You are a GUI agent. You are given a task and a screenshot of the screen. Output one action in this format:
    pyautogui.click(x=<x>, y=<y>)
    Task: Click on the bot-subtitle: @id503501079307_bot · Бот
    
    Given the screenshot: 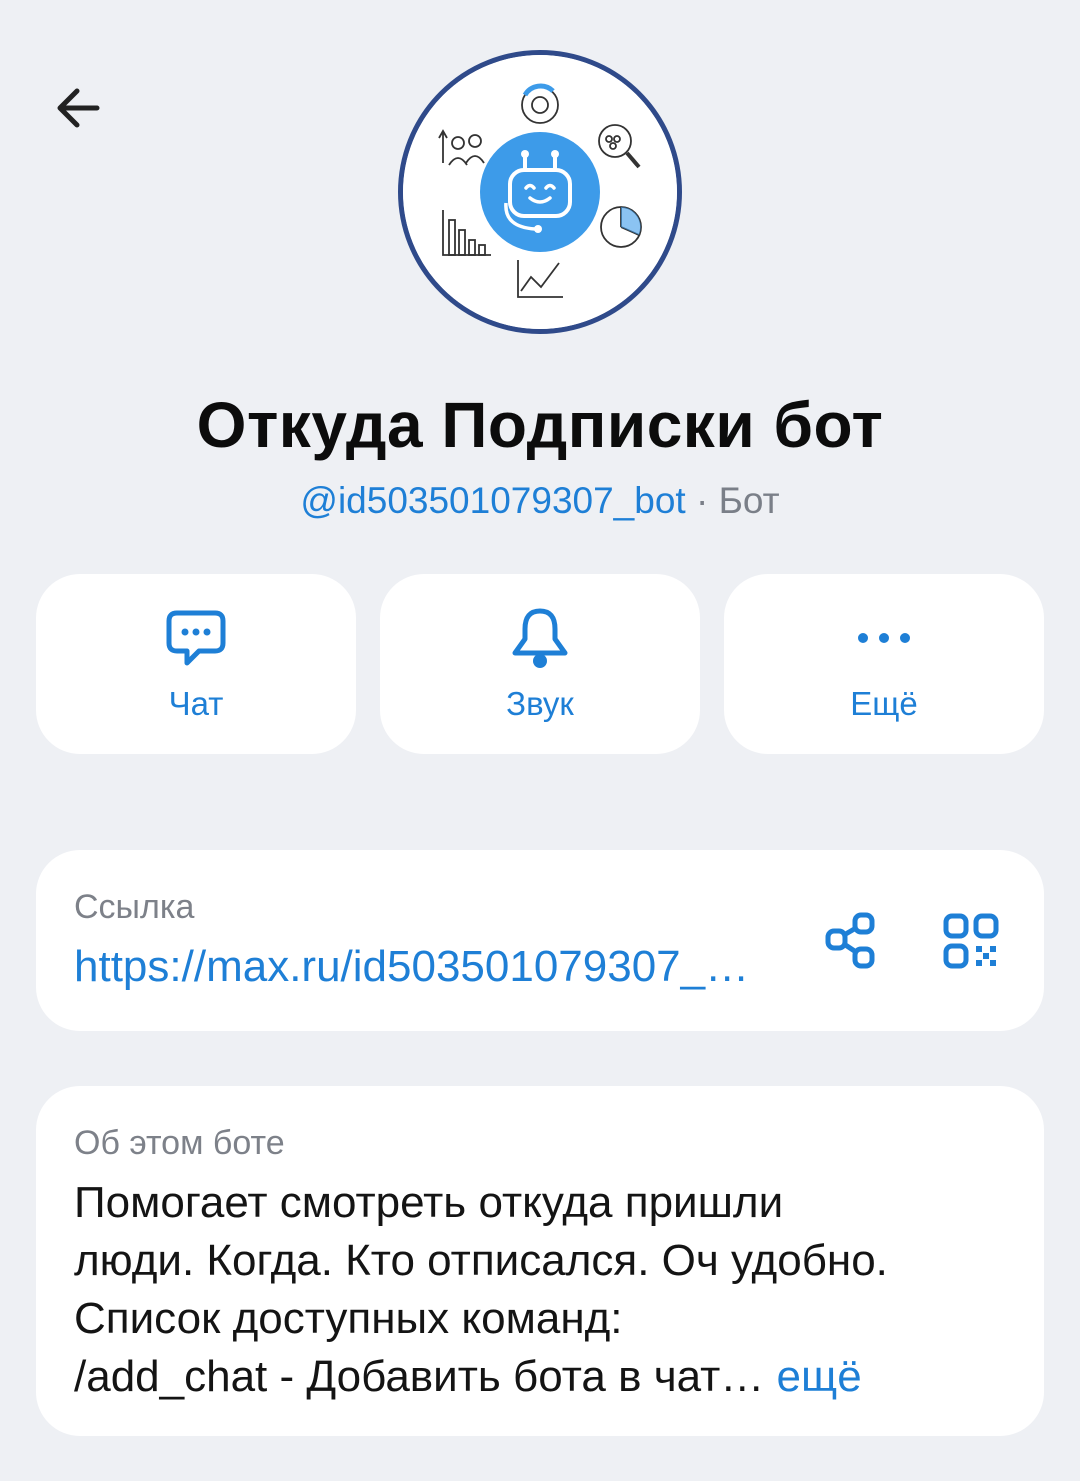 What is the action you would take?
    pyautogui.click(x=540, y=501)
    